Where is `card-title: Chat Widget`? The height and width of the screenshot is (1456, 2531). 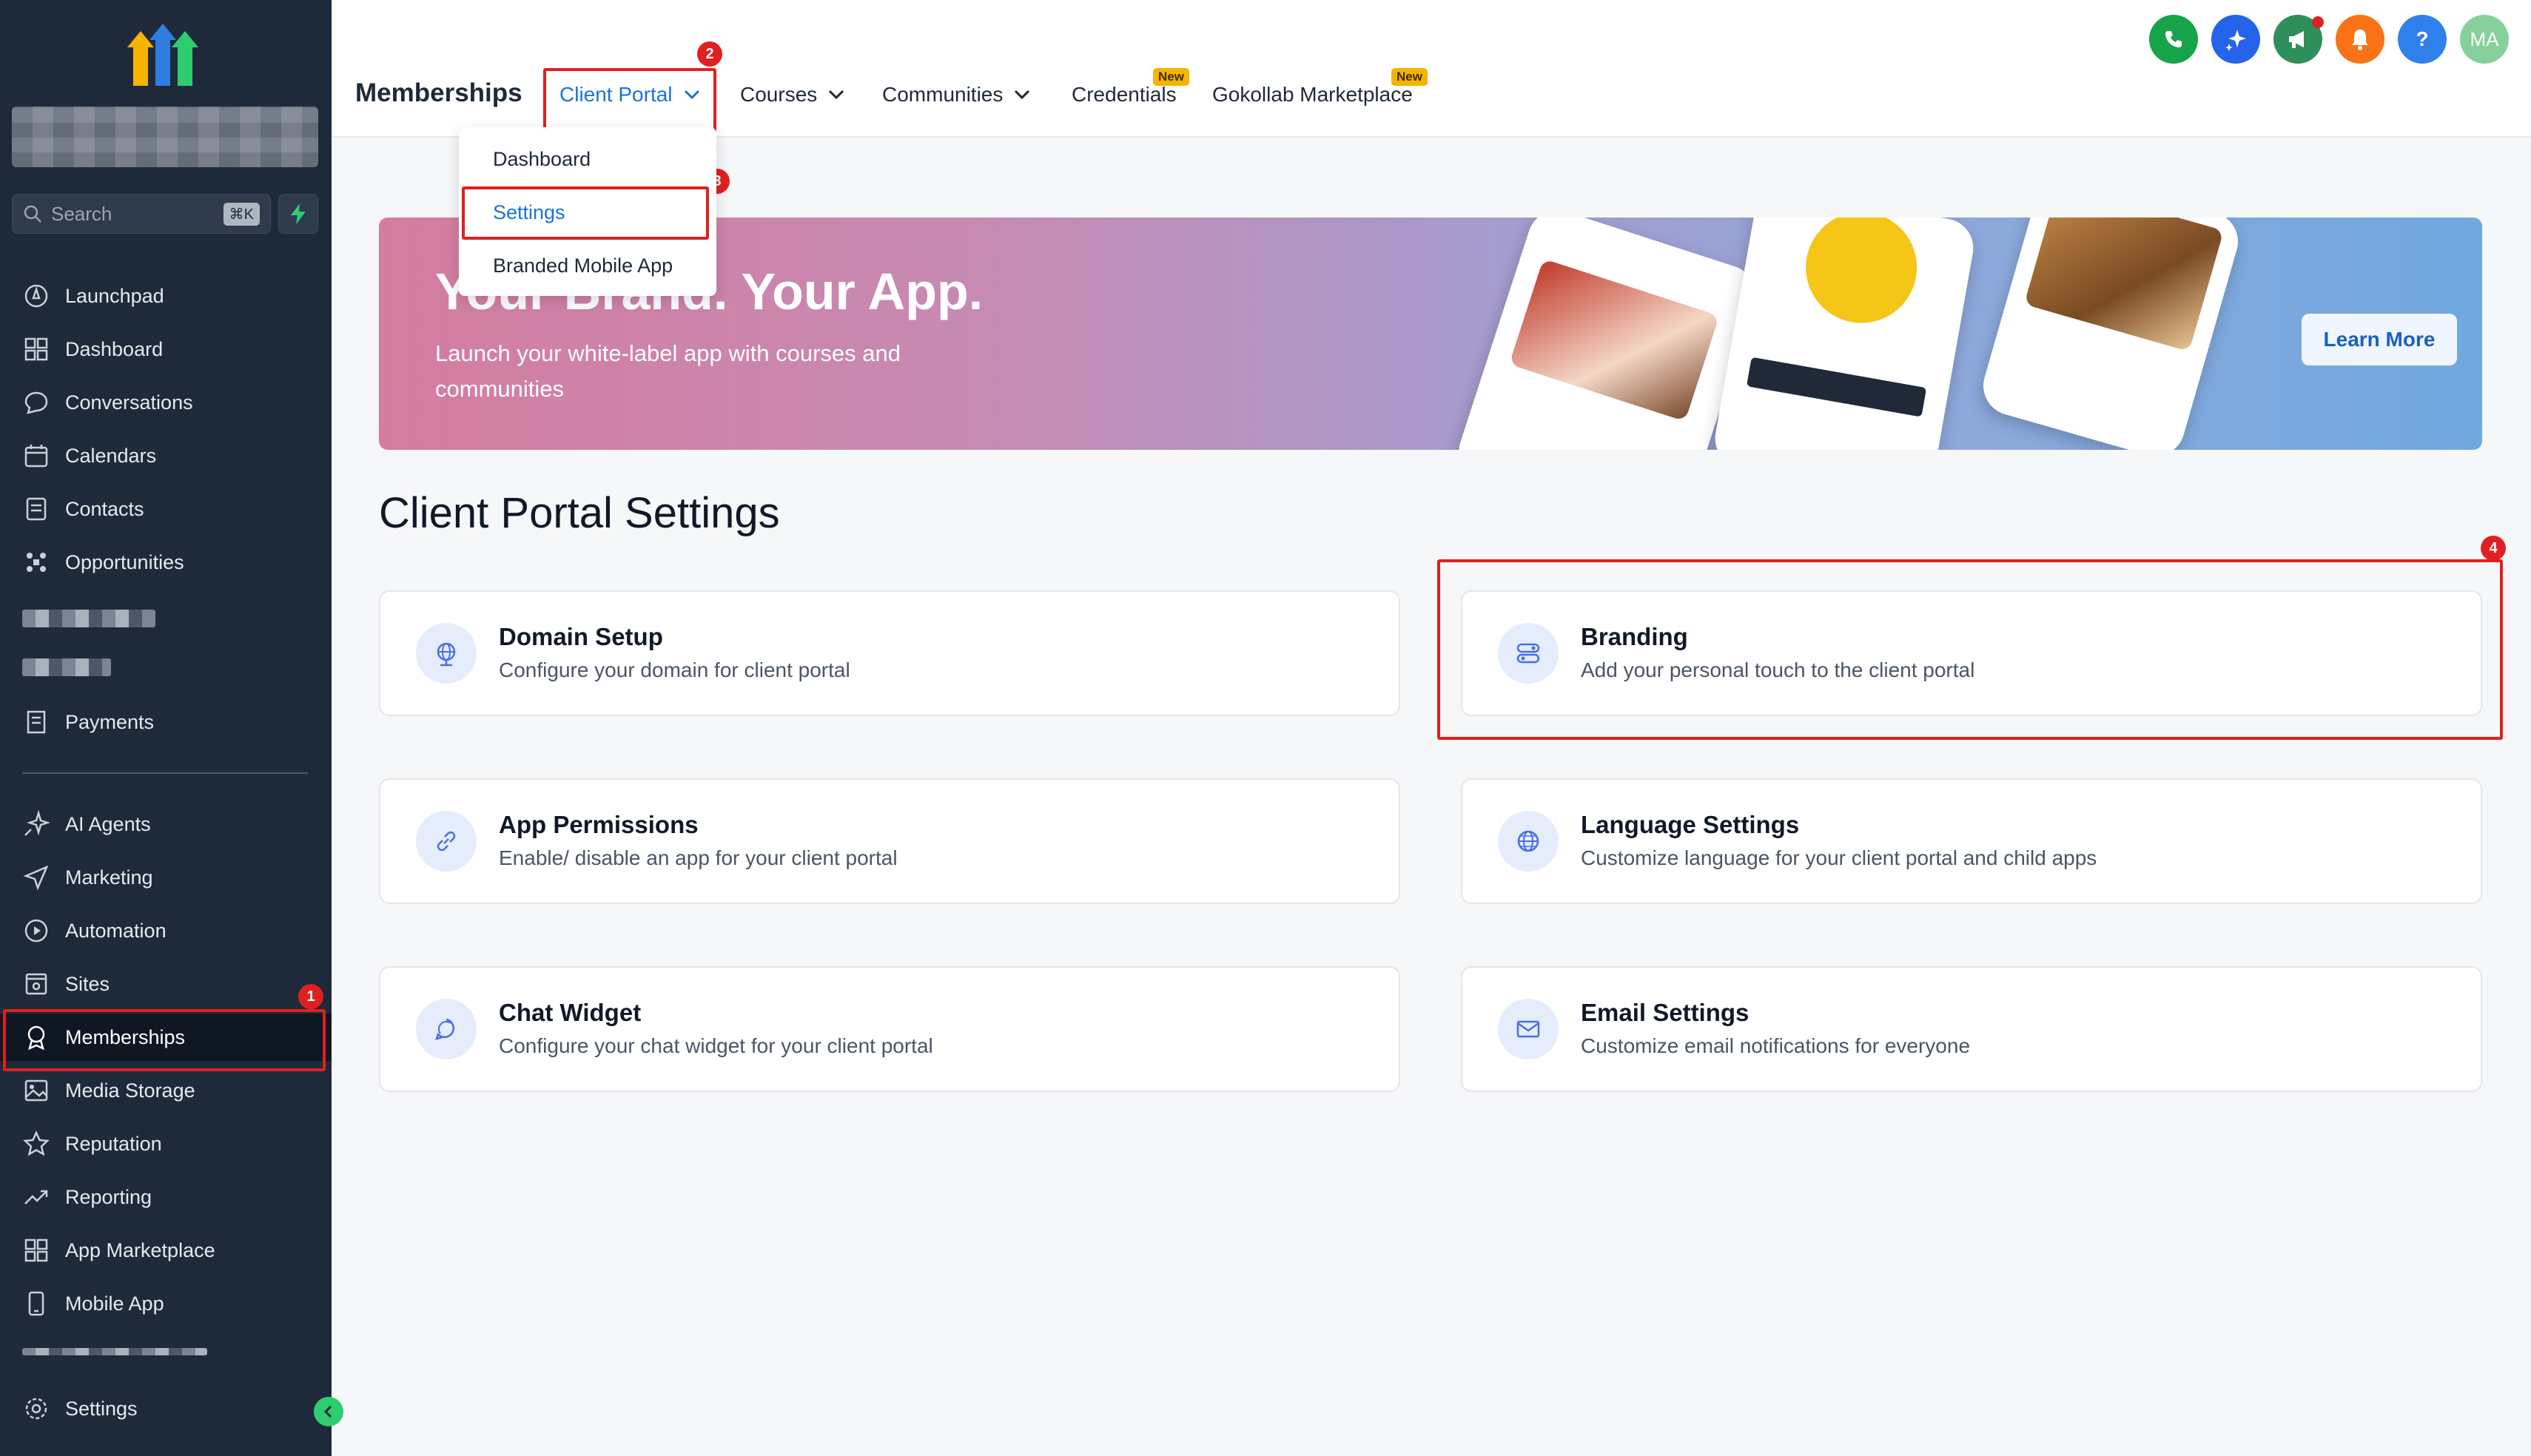 card-title: Chat Widget is located at coordinates (570, 1013).